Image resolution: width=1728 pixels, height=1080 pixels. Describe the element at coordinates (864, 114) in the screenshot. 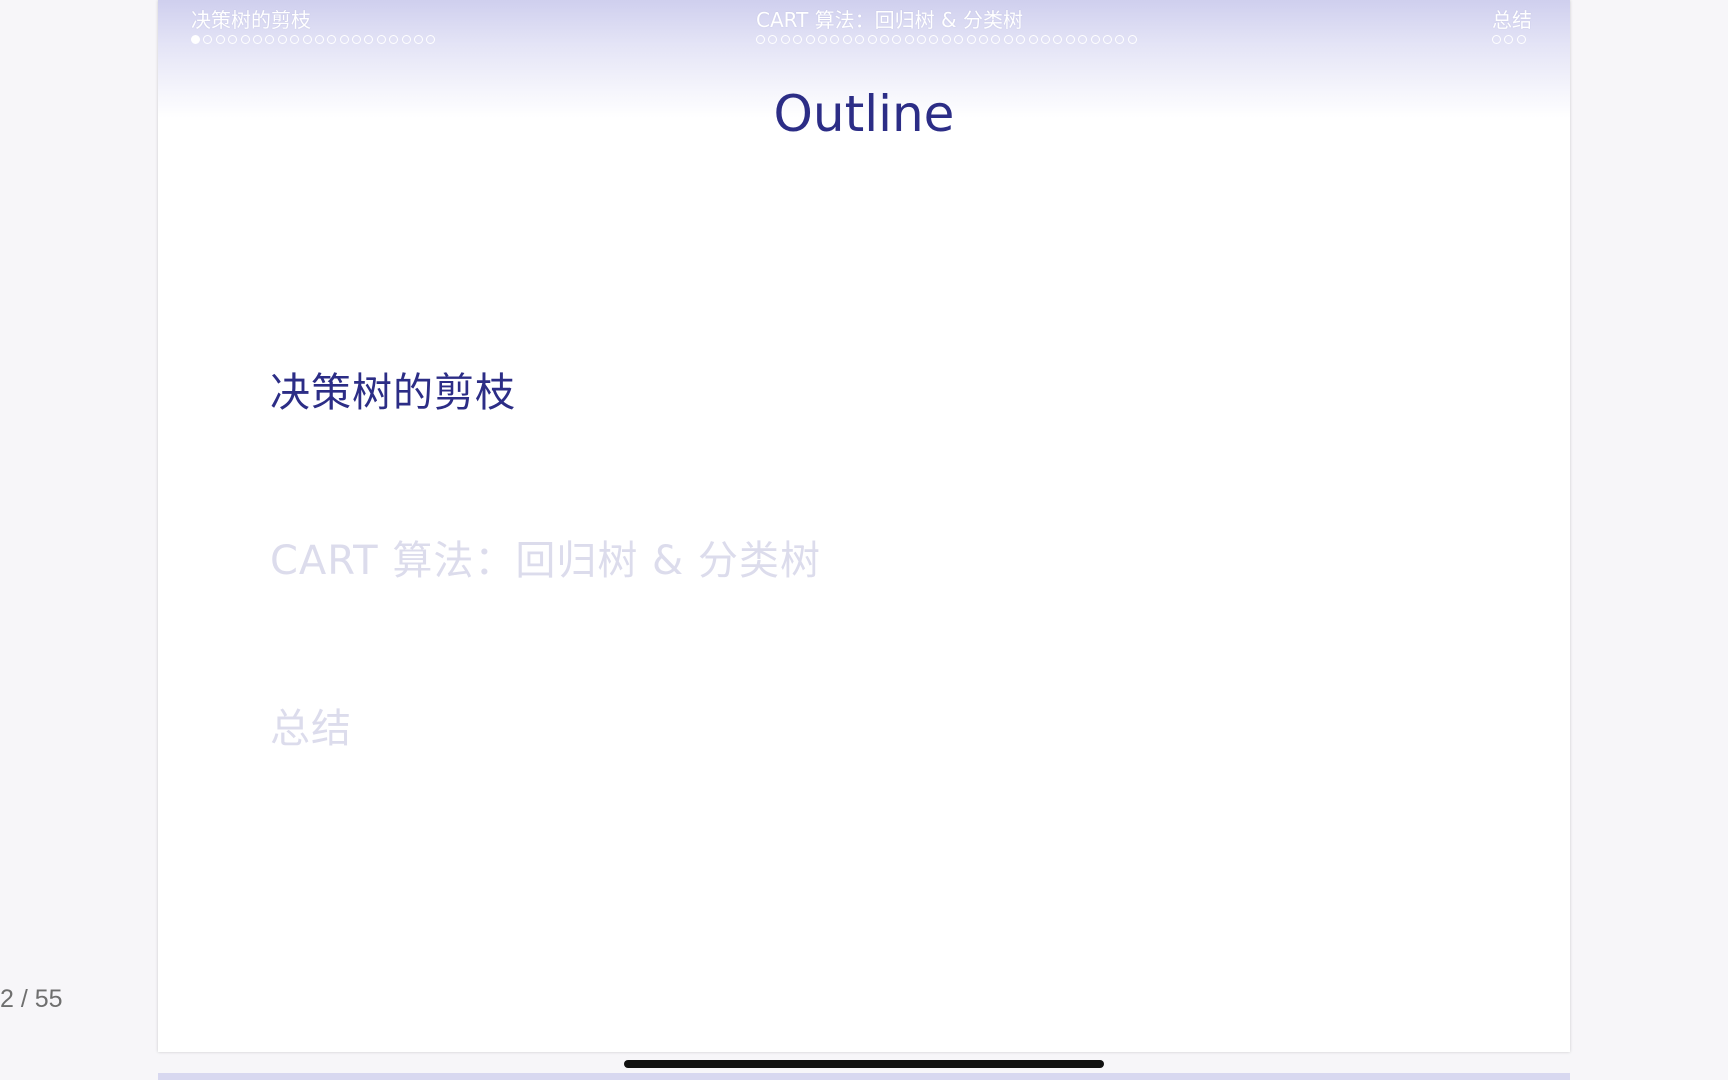

I see `frame-title: Outline` at that location.